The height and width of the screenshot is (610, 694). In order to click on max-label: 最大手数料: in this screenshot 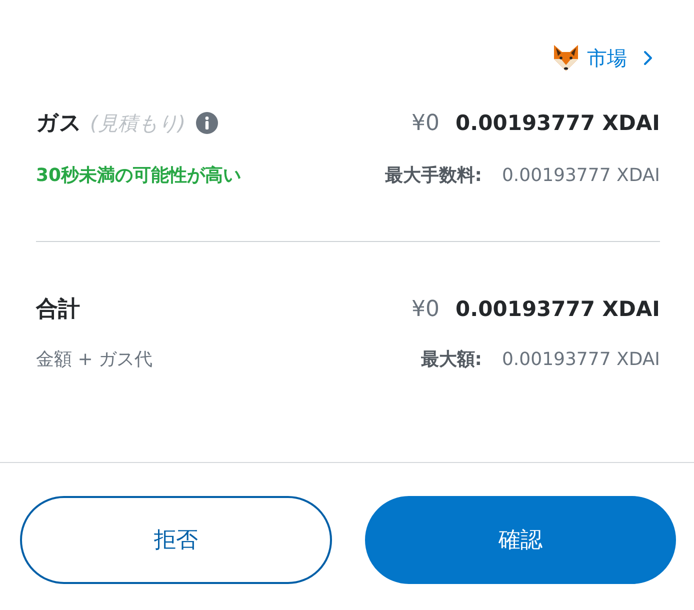, I will do `click(433, 175)`.